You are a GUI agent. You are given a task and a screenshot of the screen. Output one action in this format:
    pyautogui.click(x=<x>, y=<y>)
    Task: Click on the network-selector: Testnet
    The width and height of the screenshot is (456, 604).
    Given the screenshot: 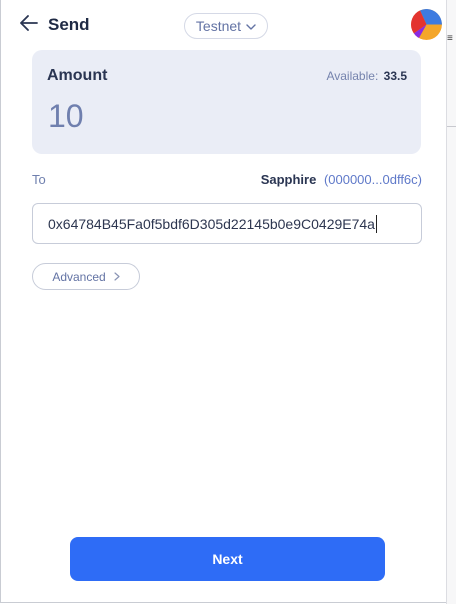 What is the action you would take?
    pyautogui.click(x=226, y=26)
    